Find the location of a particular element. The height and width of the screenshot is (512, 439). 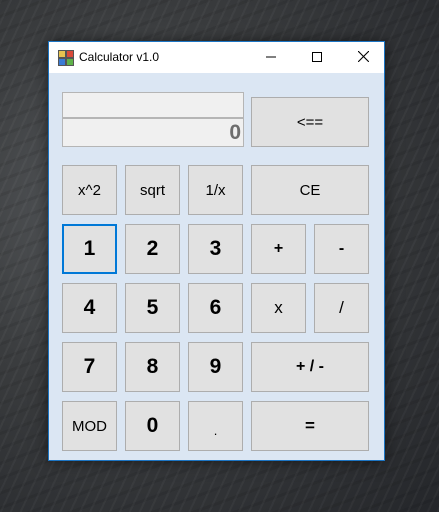

window-title: Calculator v1.0 is located at coordinates (119, 57).